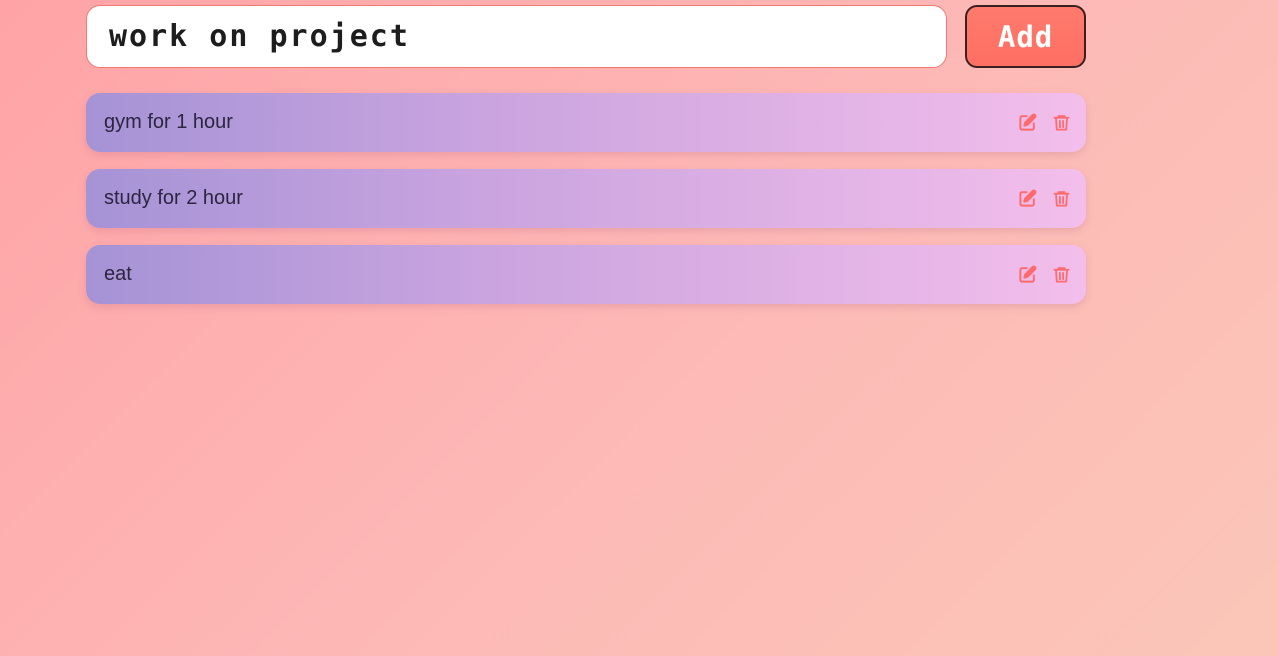 This screenshot has height=656, width=1278. I want to click on task-text: eat, so click(118, 274).